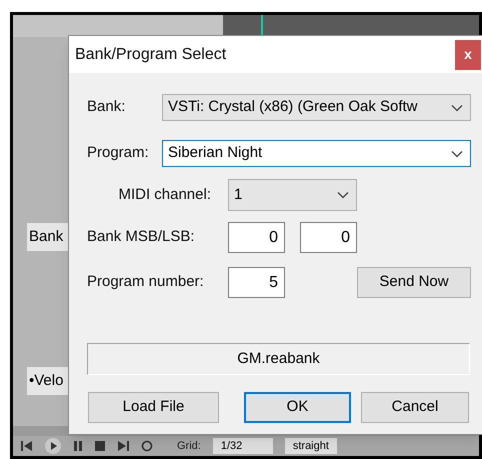 The width and height of the screenshot is (482, 459). I want to click on playhead-line, so click(262, 26).